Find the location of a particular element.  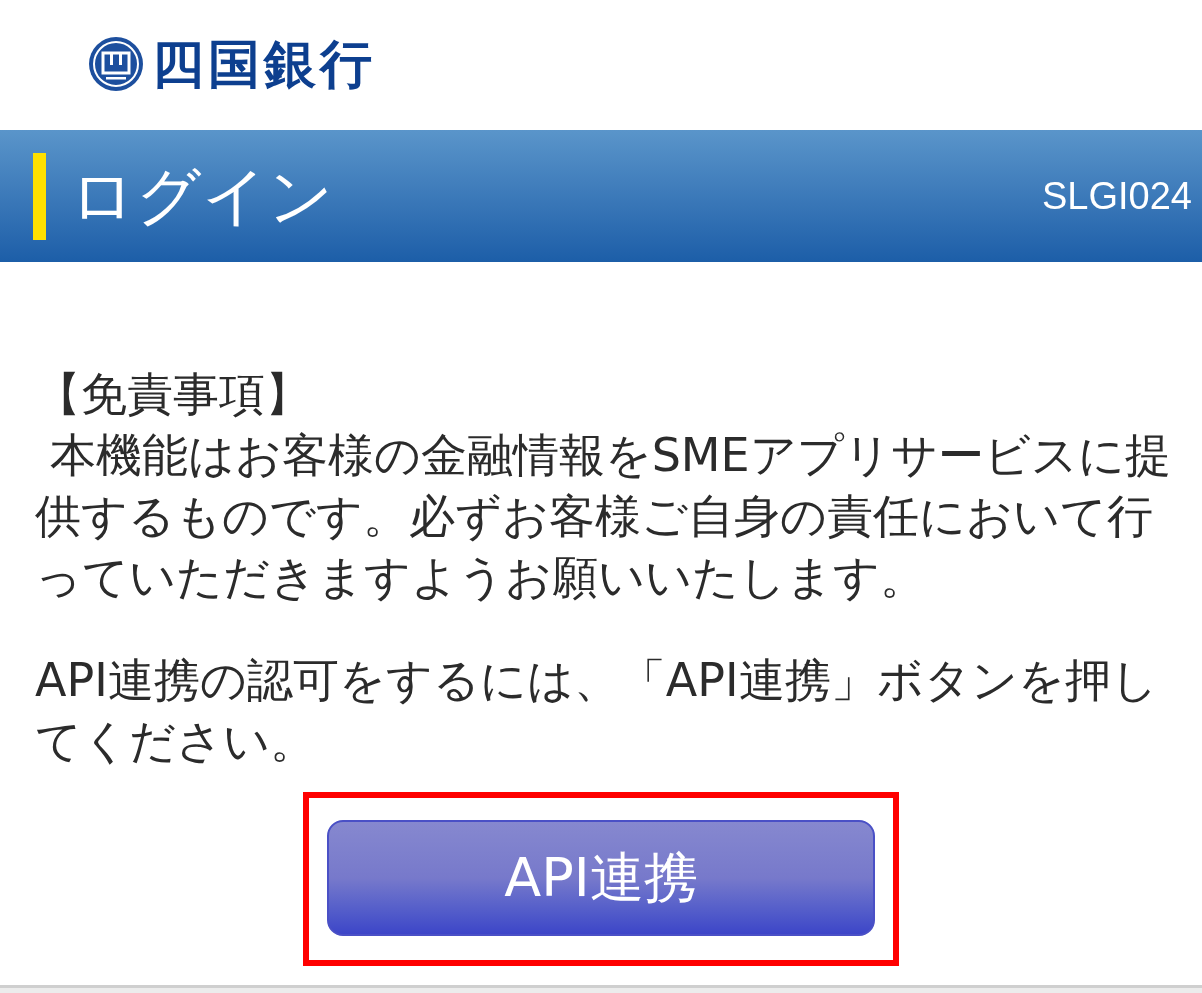

api-link-button: API連携 is located at coordinates (601, 878).